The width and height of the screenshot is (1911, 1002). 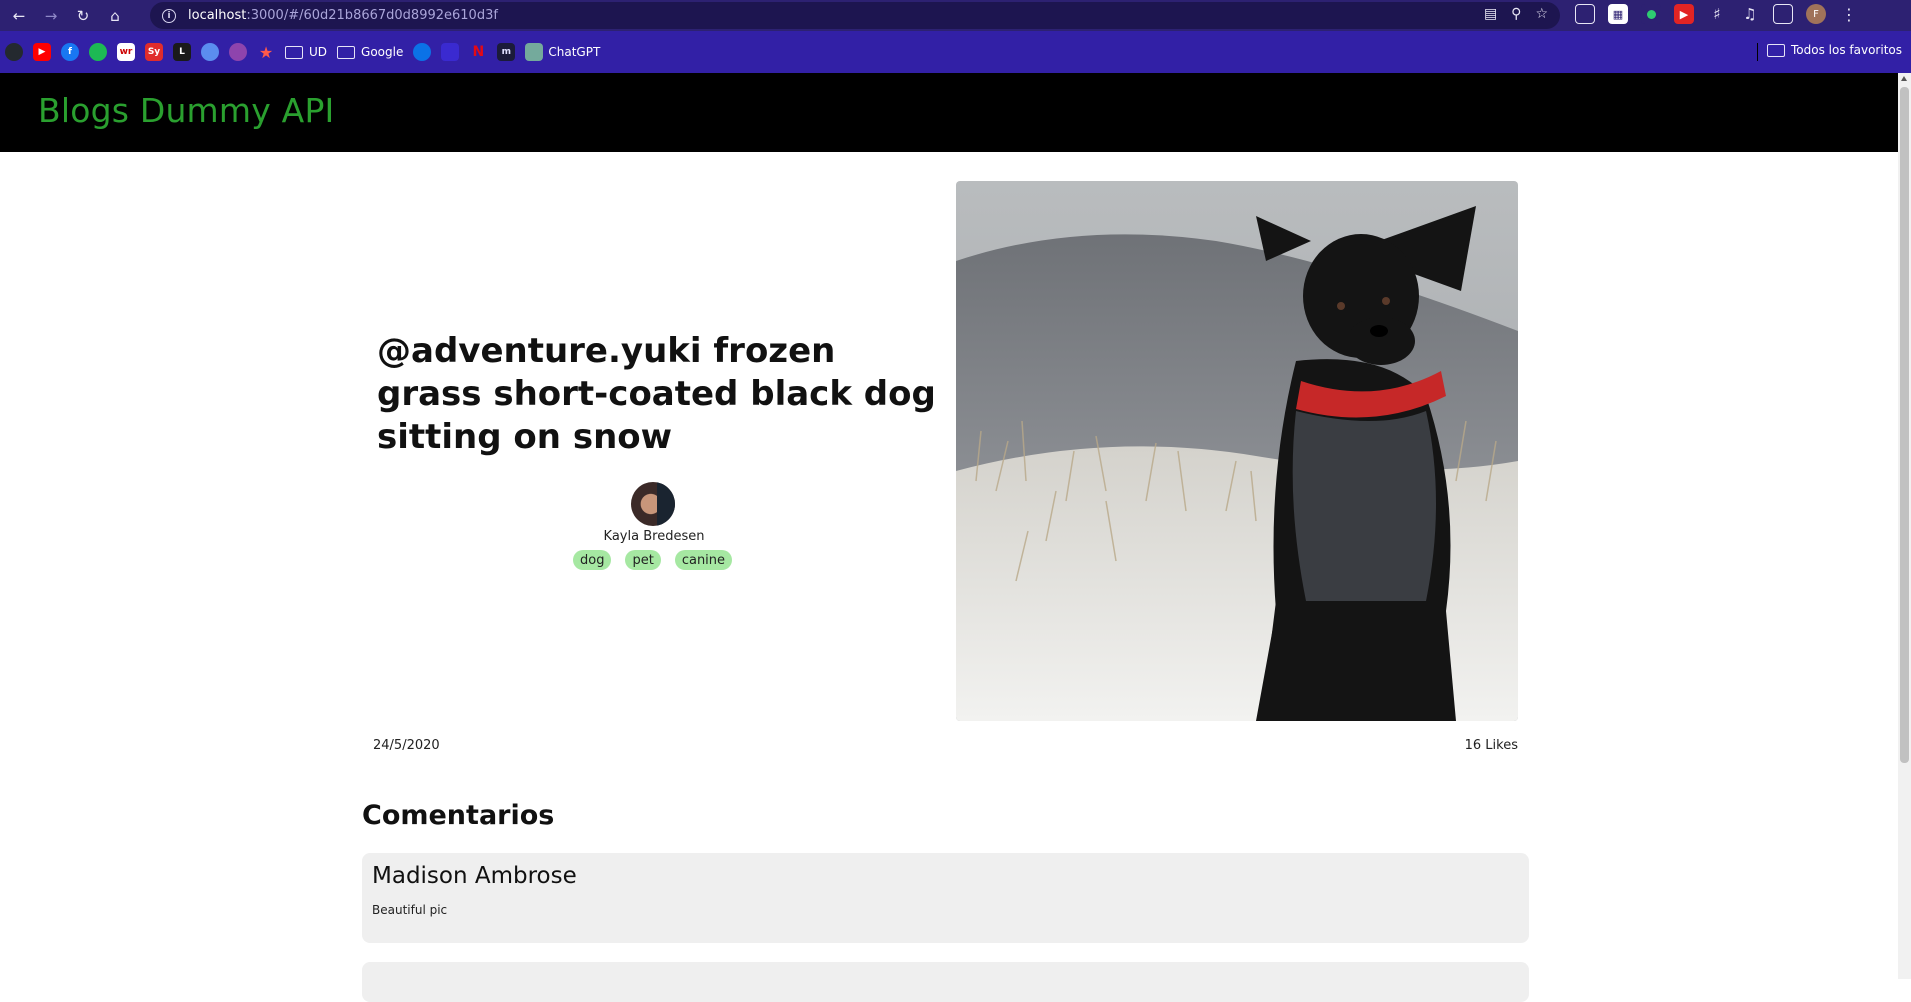 I want to click on site-header: Blogs Dummy API, so click(x=949, y=112).